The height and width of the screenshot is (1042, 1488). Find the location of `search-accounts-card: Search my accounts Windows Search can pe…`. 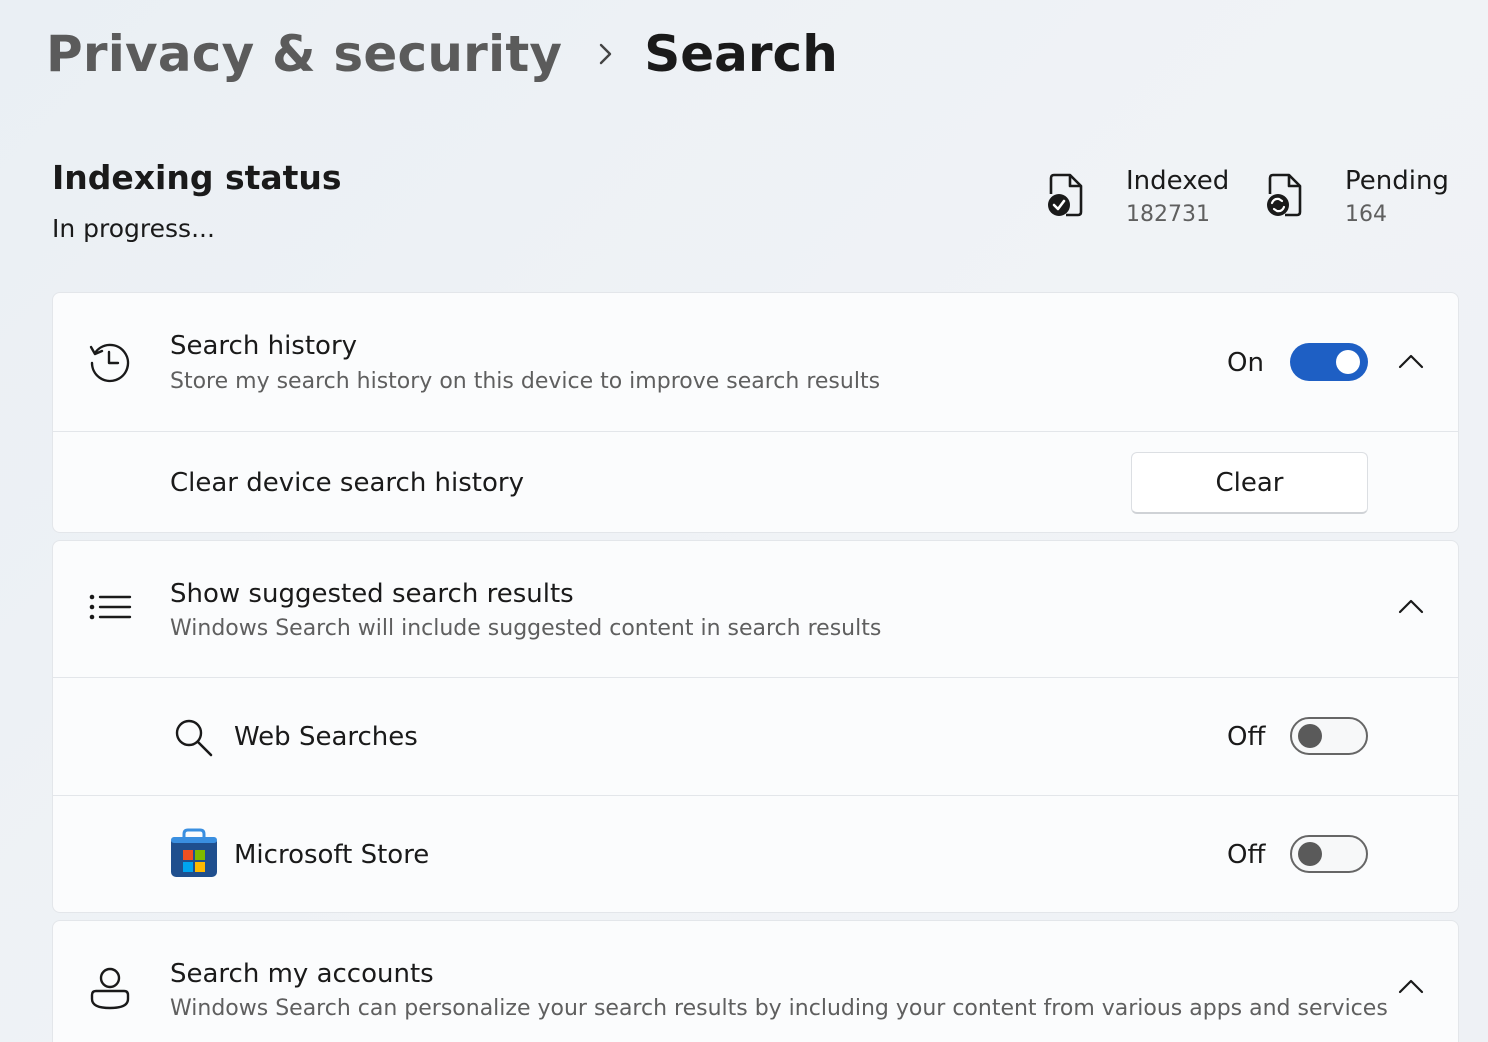

search-accounts-card: Search my accounts Windows Search can pe… is located at coordinates (755, 981).